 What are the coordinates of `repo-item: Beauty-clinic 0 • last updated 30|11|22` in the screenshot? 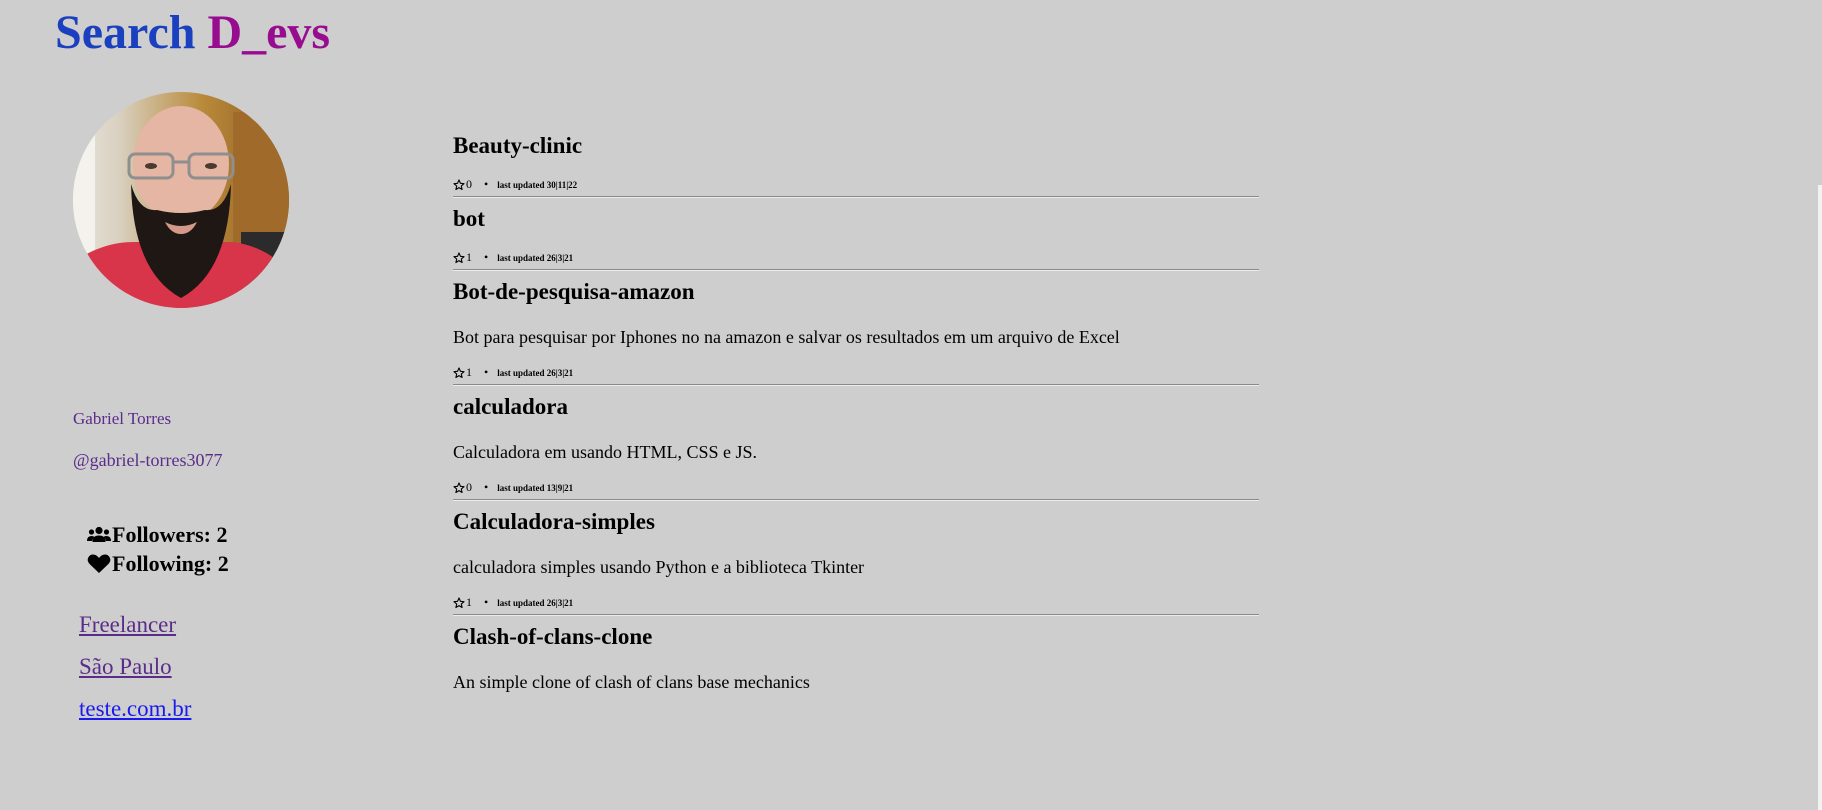 It's located at (856, 160).